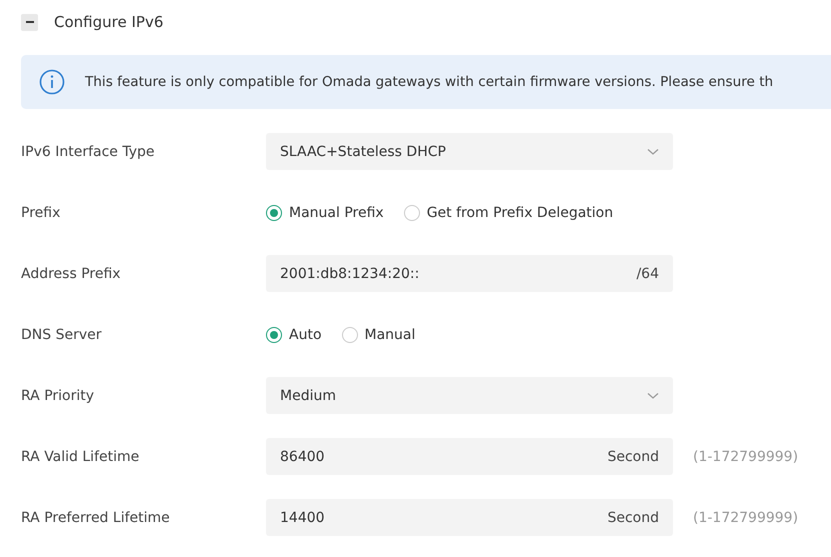 This screenshot has width=831, height=557. What do you see at coordinates (325, 212) in the screenshot?
I see `radio-option: Manual Prefix` at bounding box center [325, 212].